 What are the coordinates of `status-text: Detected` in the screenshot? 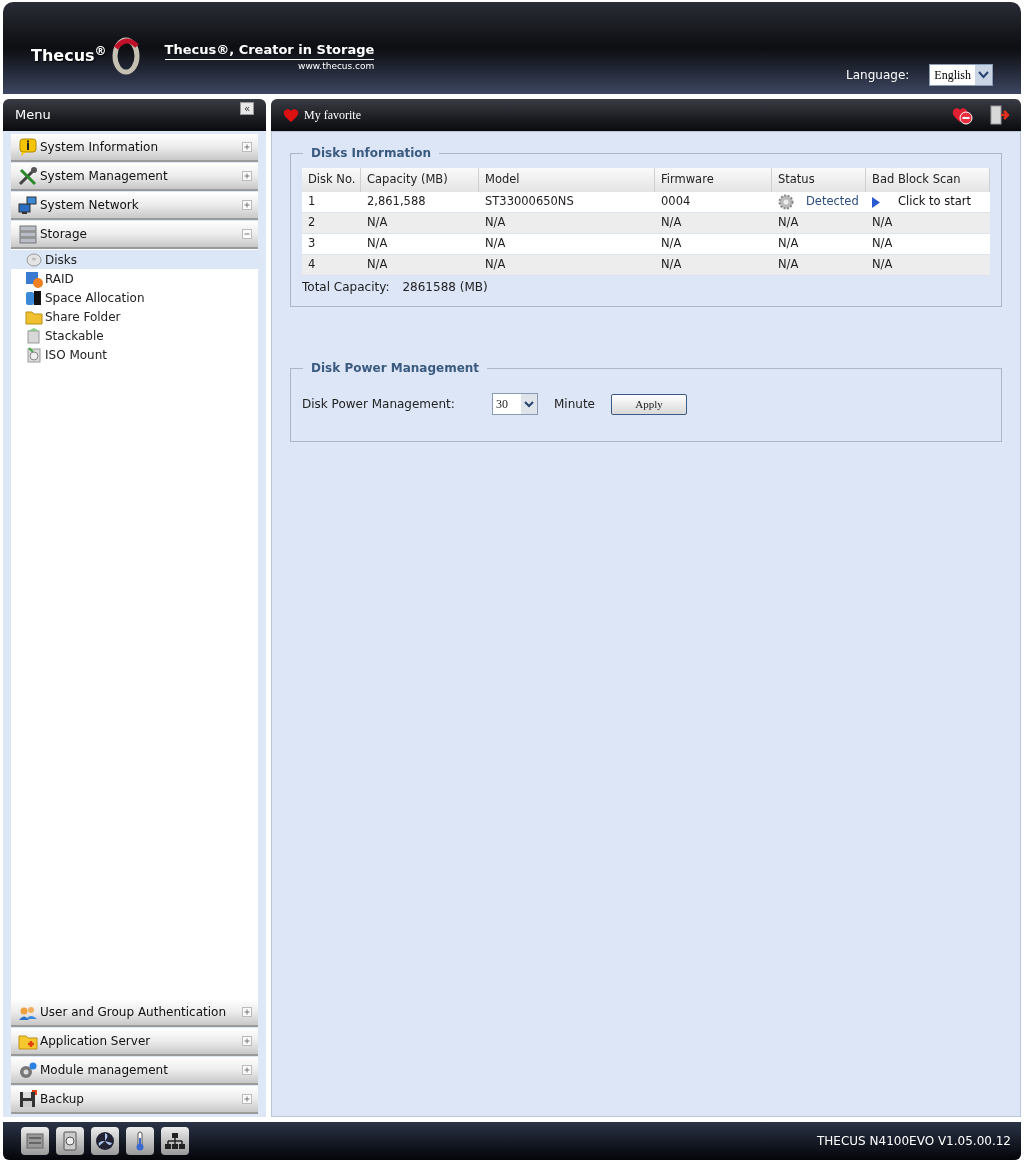 It's located at (832, 202).